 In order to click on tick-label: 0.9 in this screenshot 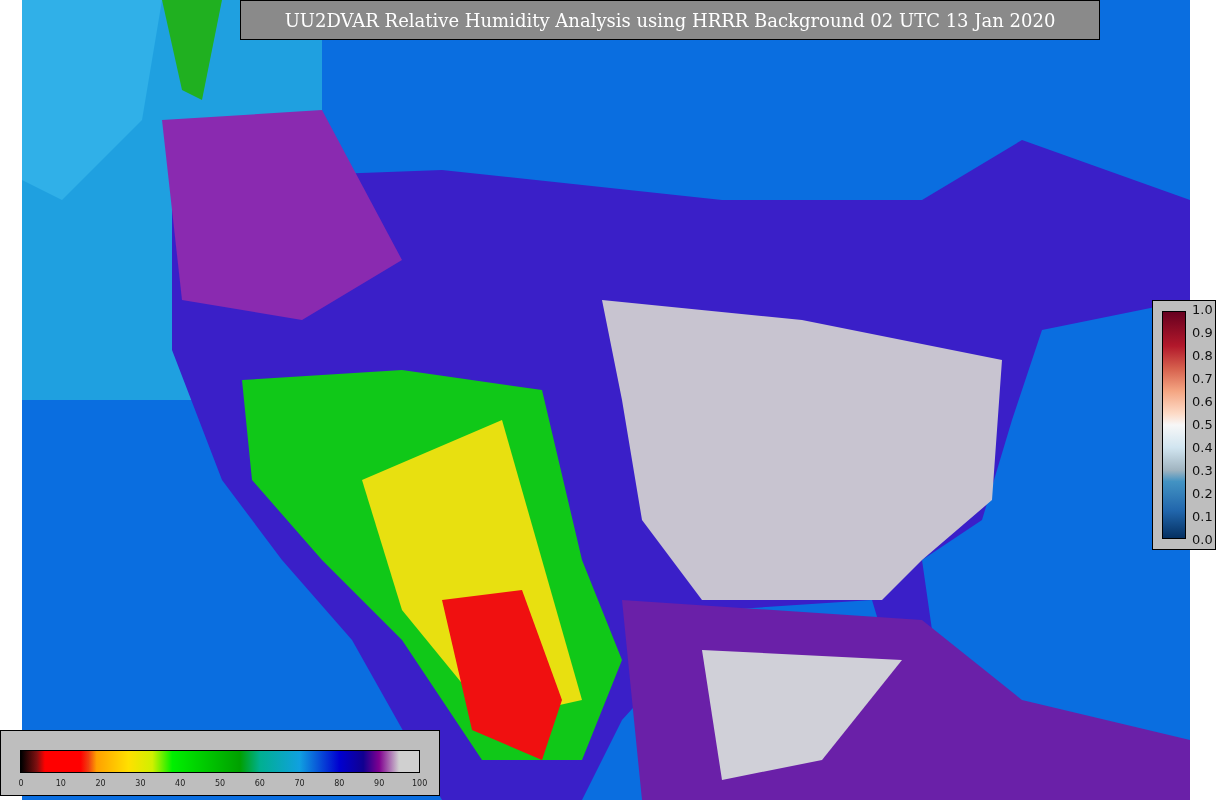, I will do `click(1202, 333)`.